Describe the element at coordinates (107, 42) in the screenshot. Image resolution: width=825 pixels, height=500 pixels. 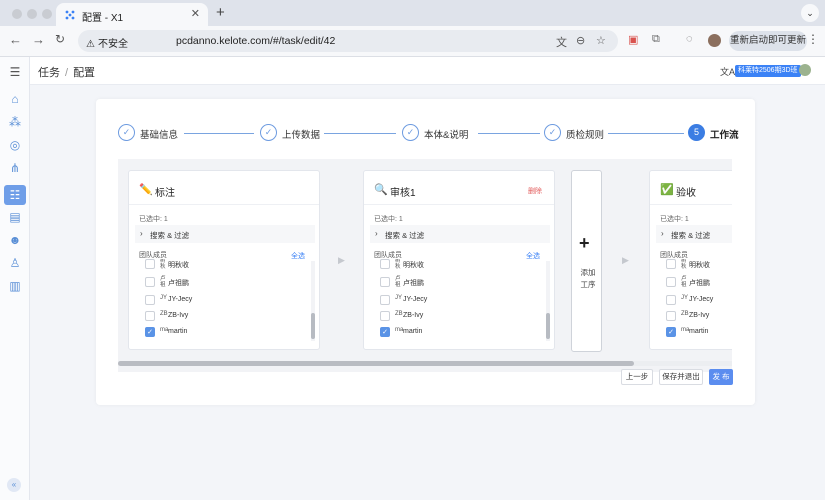
I see `security-indicator: ⚠ 不安全` at that location.